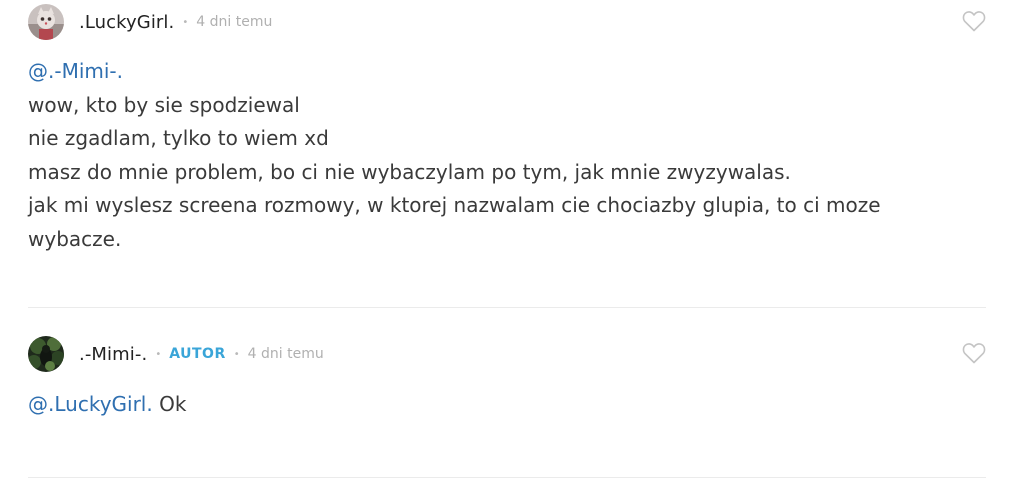 The width and height of the screenshot is (1011, 490). What do you see at coordinates (169, 404) in the screenshot?
I see `comment-text: Ok` at bounding box center [169, 404].